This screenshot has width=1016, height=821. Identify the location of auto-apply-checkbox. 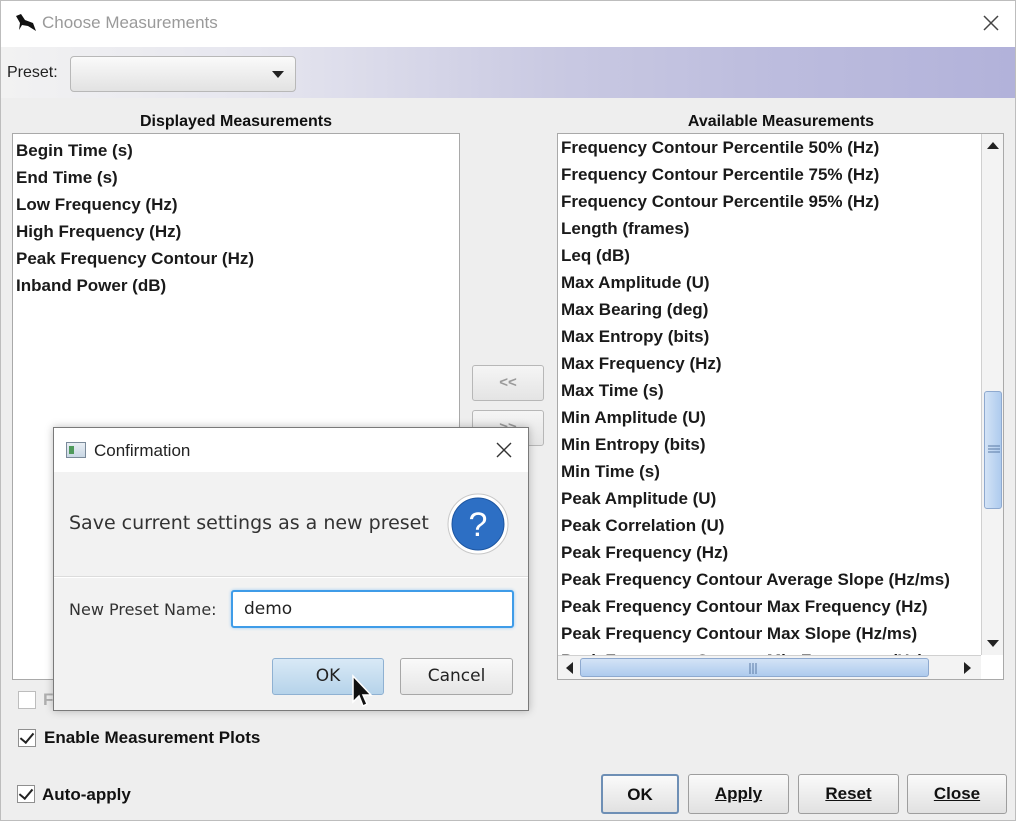
(26, 794).